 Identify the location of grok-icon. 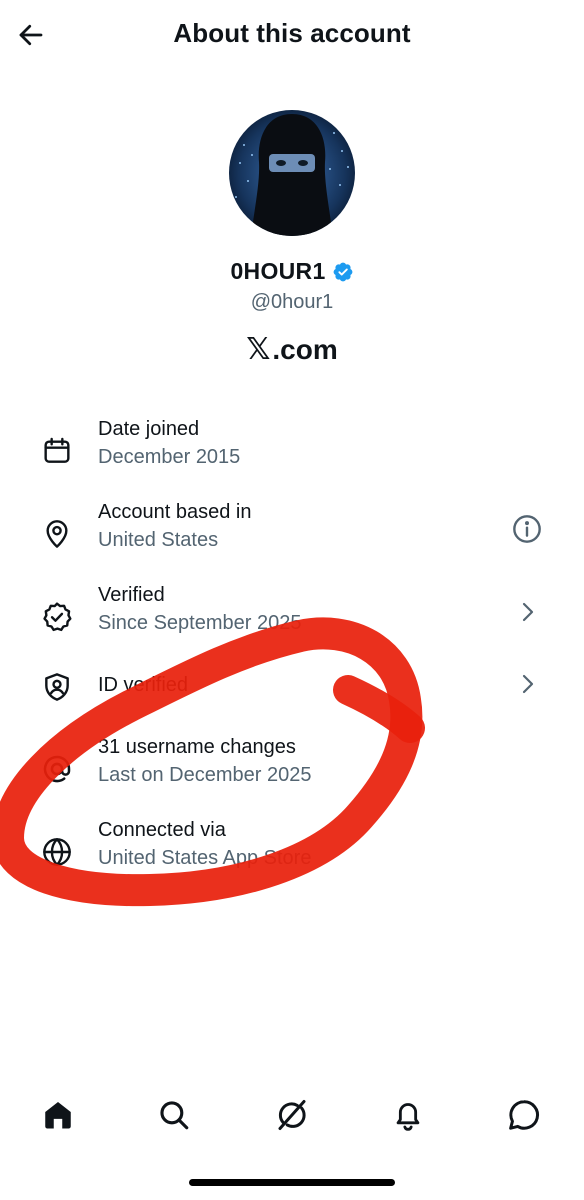
(292, 1115).